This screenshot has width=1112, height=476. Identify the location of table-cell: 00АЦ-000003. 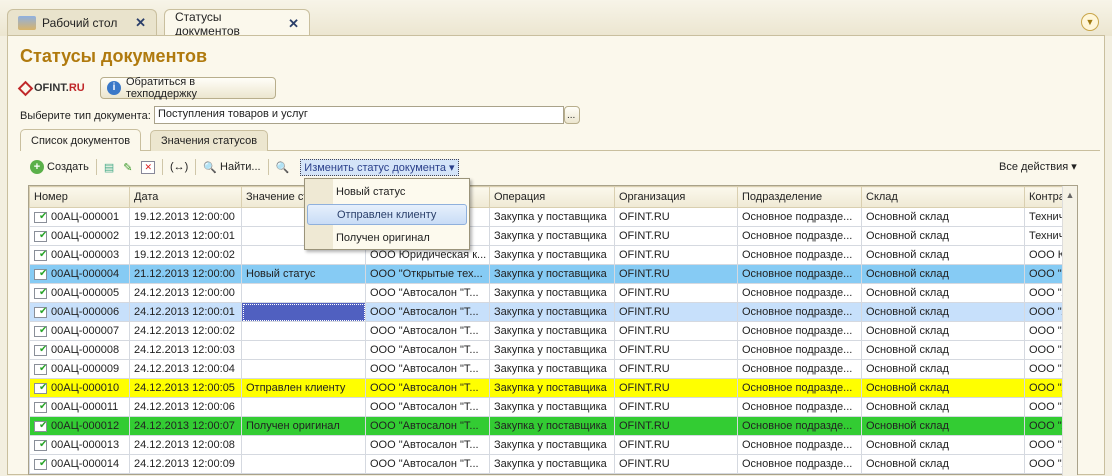
(79, 255).